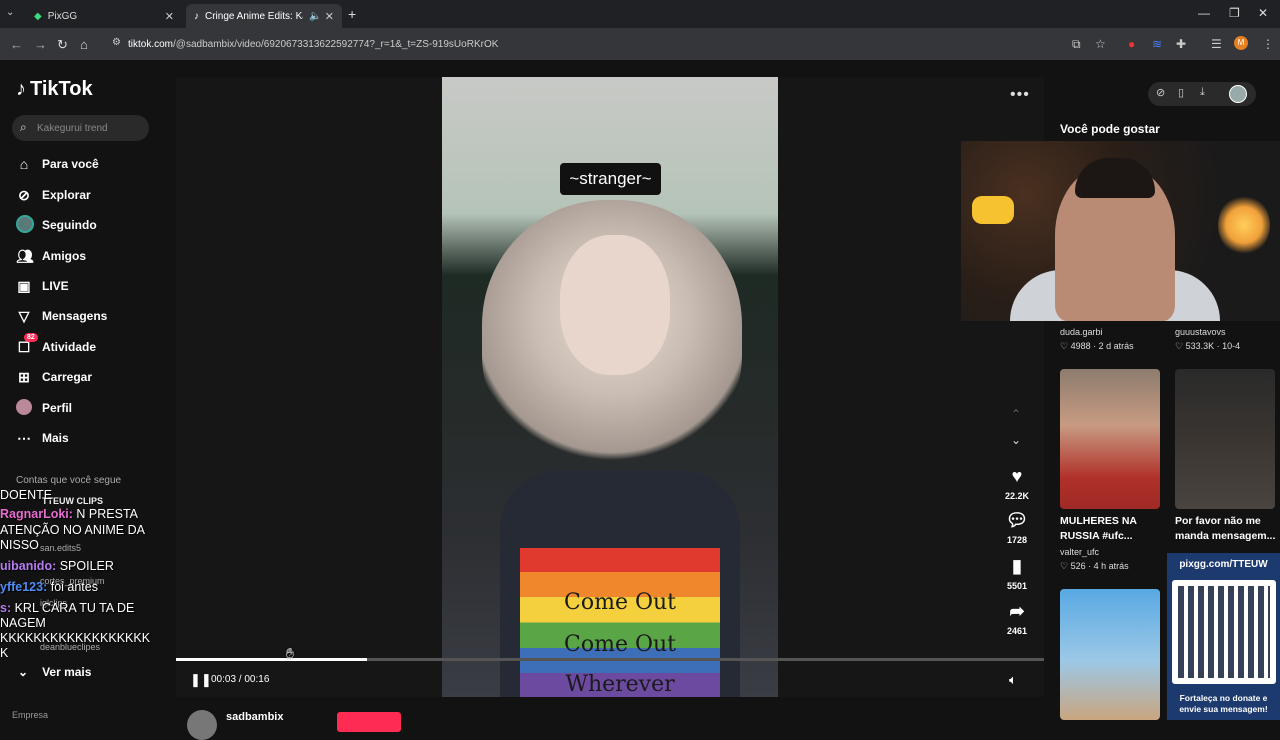 This screenshot has width=1280, height=740. I want to click on extensions-icon: ✚, so click(1181, 44).